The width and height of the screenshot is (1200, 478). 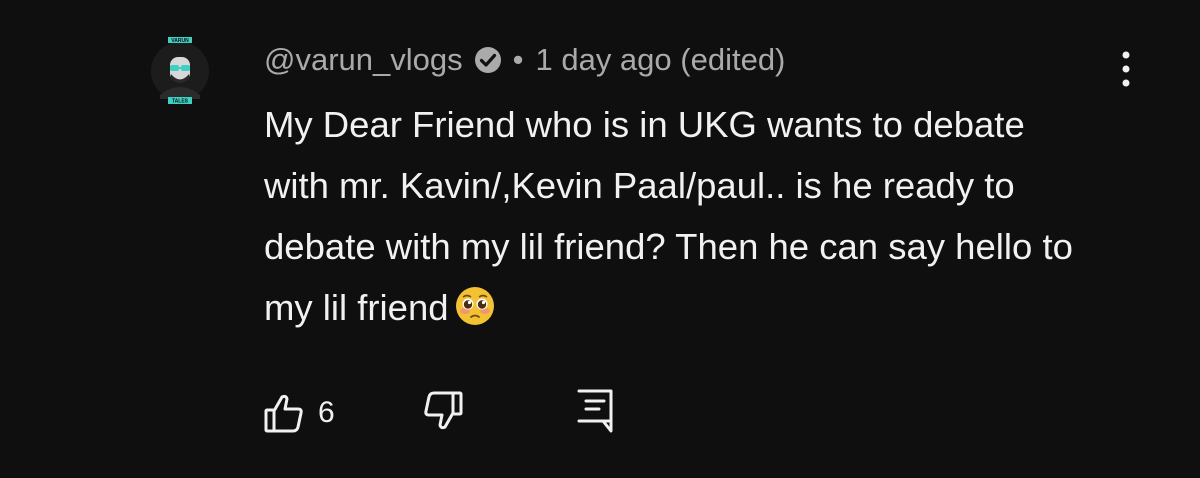 What do you see at coordinates (488, 60) in the screenshot?
I see `verified-check-icon` at bounding box center [488, 60].